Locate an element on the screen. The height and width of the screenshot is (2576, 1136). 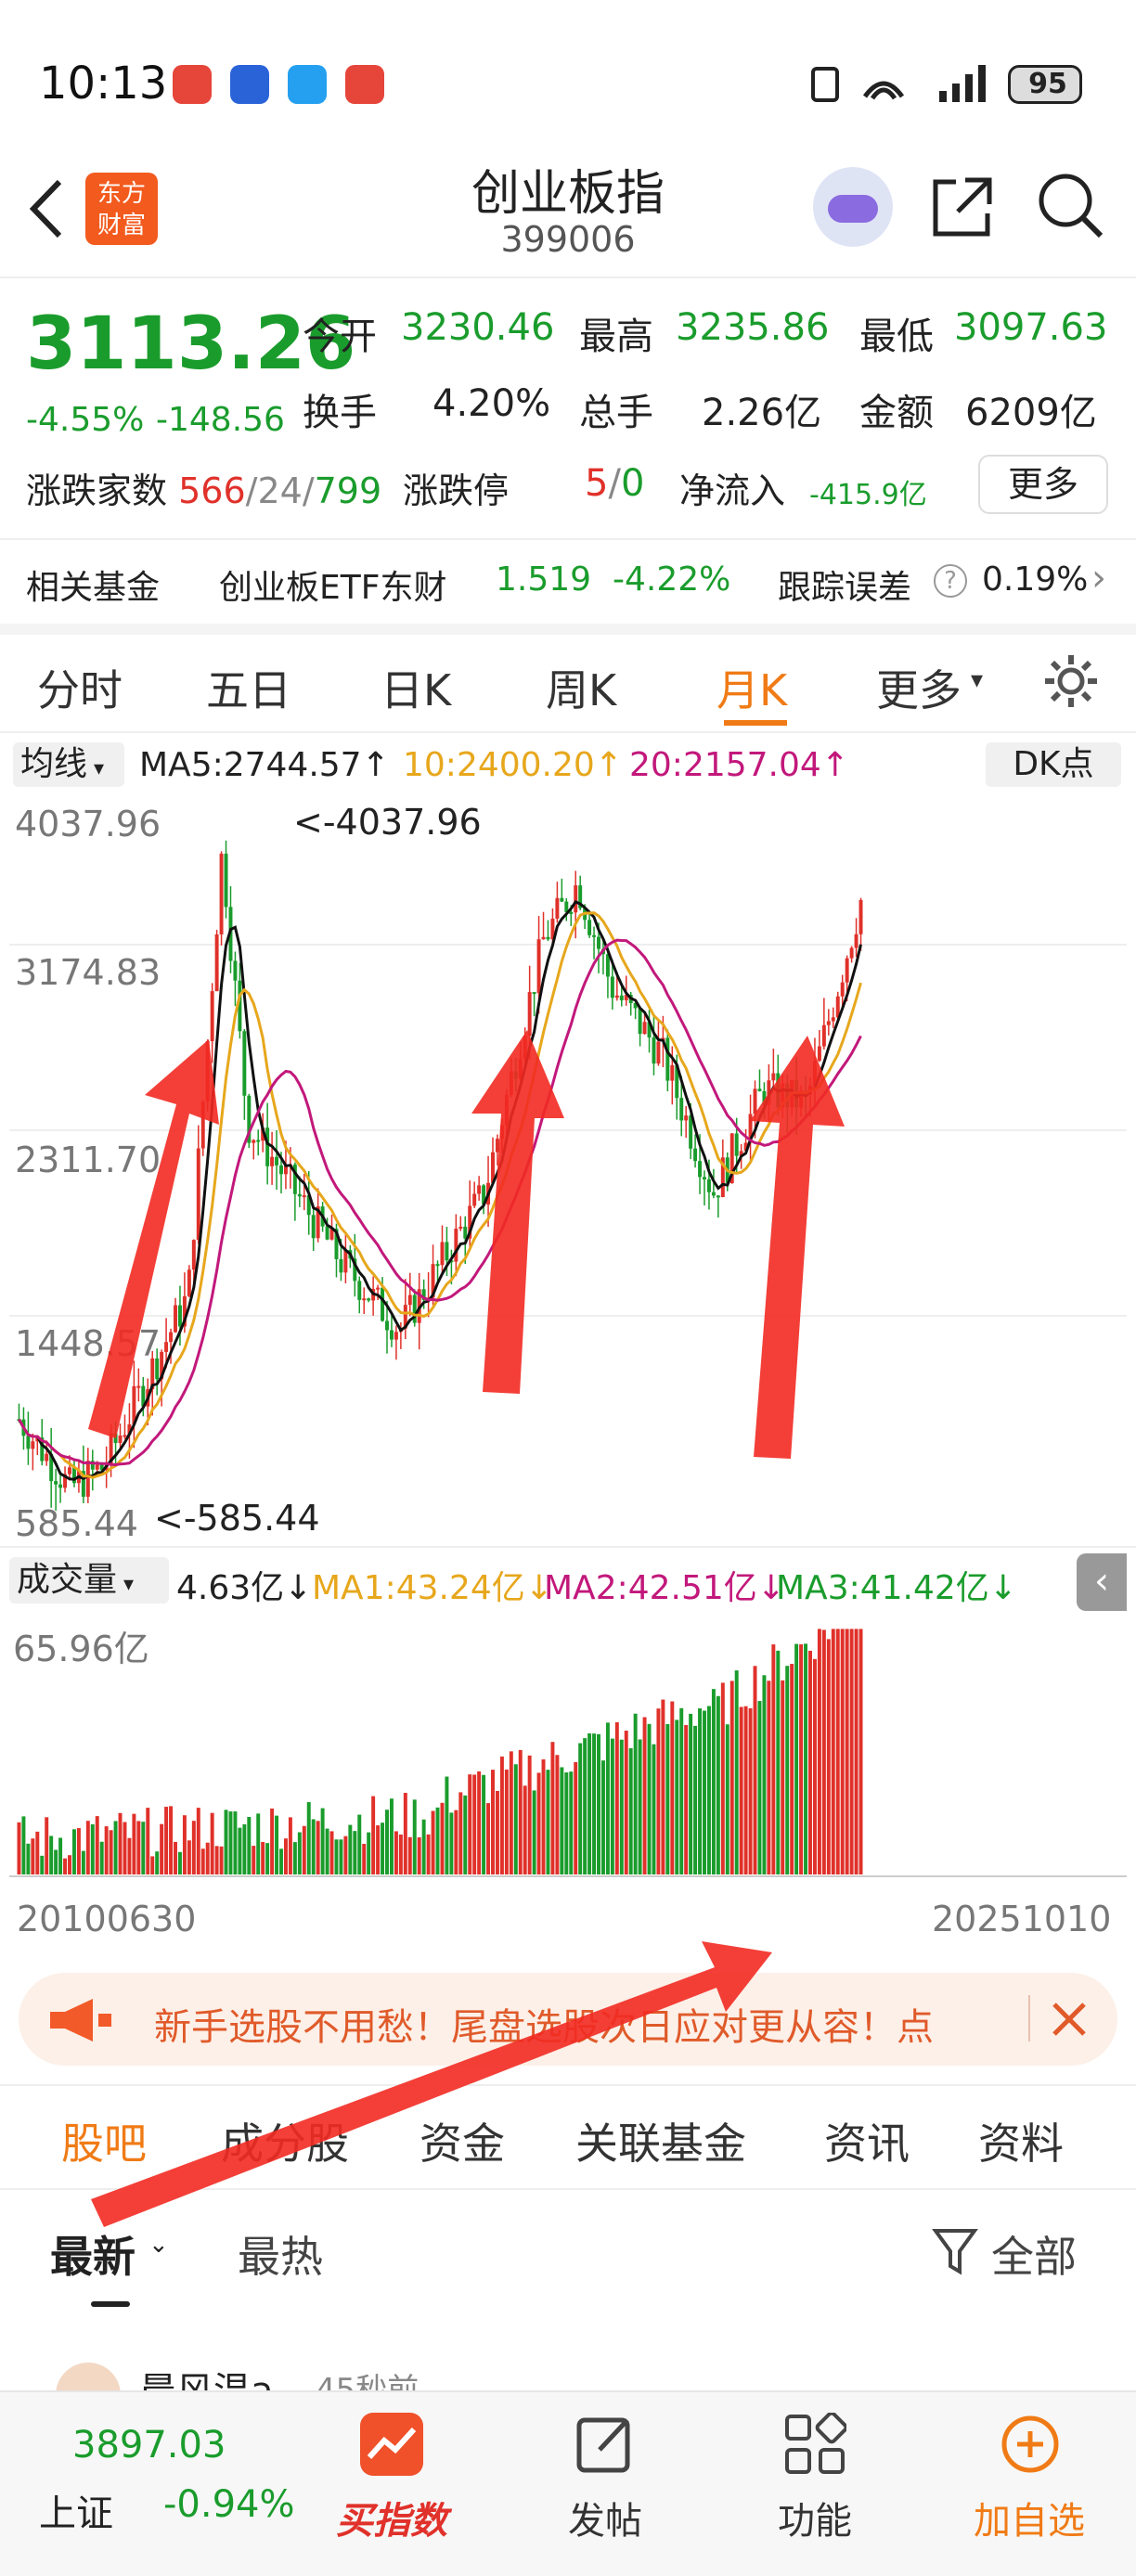
tab-more: 更多 is located at coordinates (919, 687).